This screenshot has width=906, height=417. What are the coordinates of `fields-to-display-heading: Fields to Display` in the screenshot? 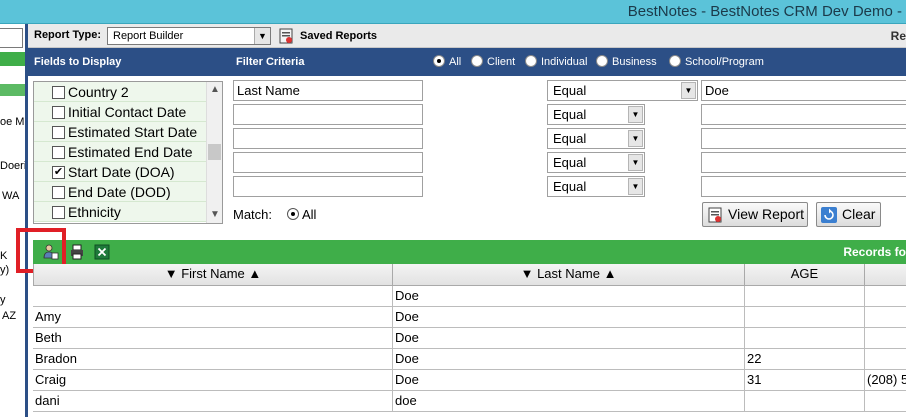 It's located at (78, 62).